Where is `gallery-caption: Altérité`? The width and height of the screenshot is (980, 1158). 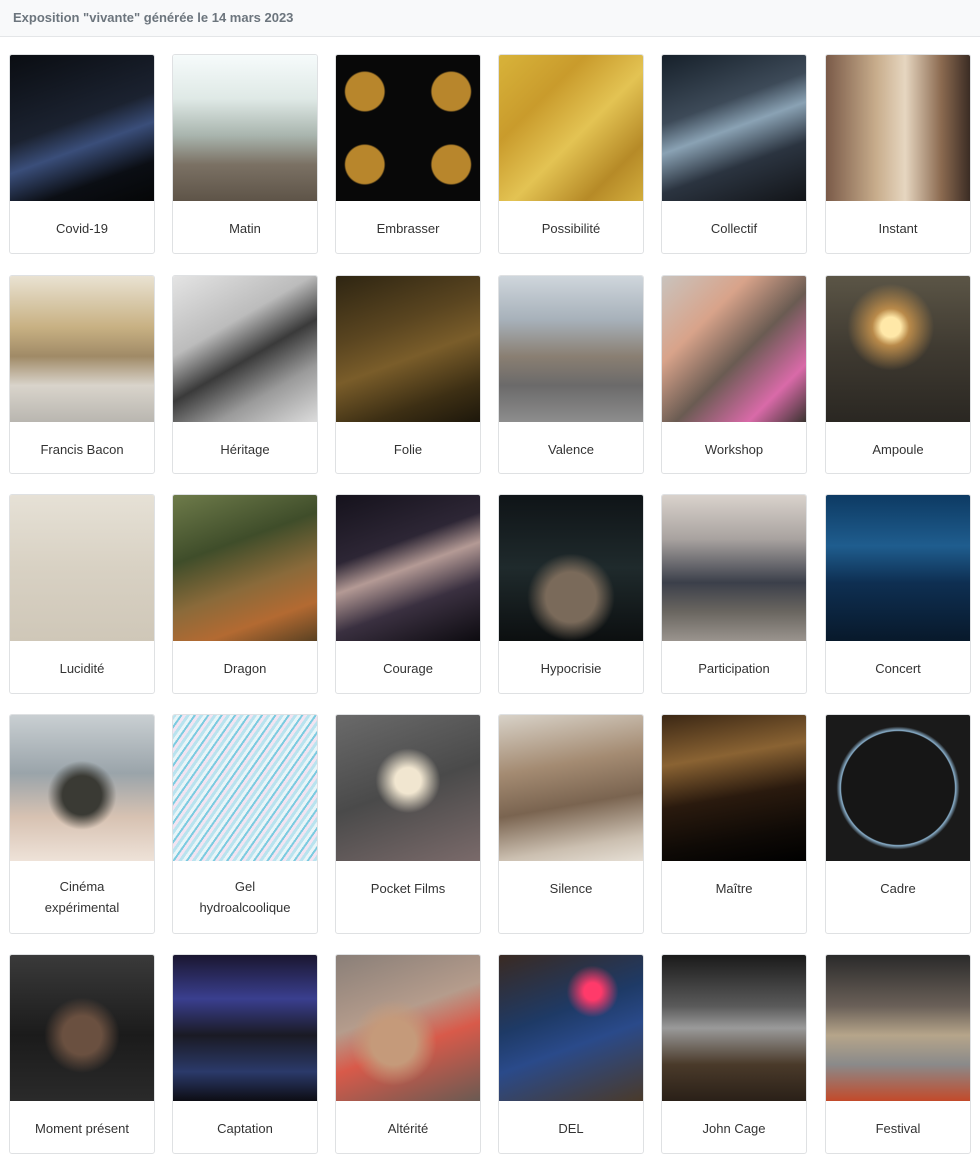 gallery-caption: Altérité is located at coordinates (408, 1128).